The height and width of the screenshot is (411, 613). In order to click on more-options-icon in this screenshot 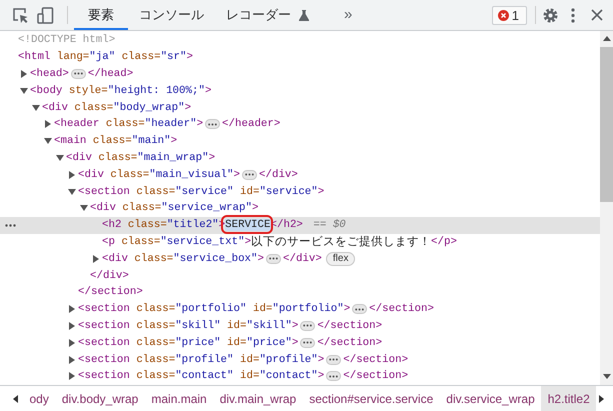, I will do `click(573, 15)`.